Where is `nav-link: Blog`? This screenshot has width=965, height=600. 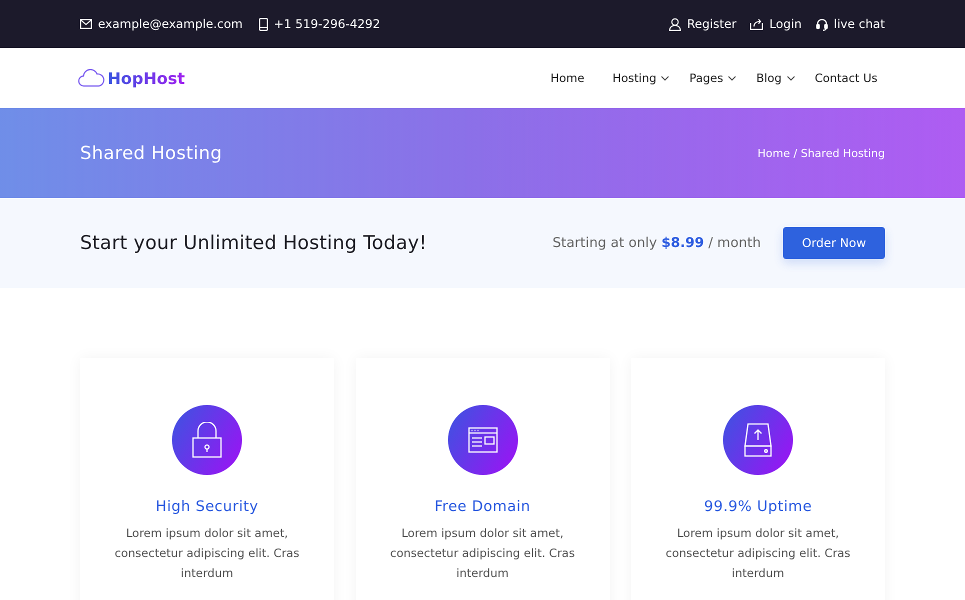 nav-link: Blog is located at coordinates (775, 78).